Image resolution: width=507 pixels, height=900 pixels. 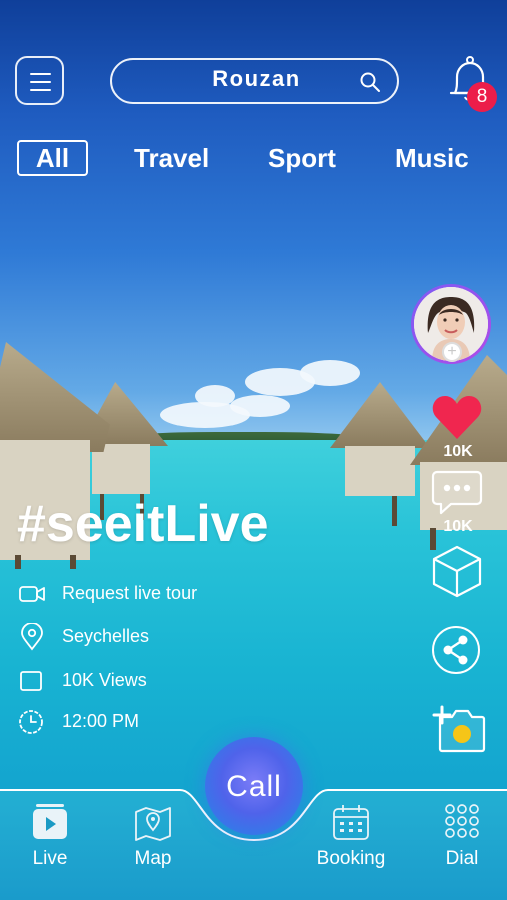 What do you see at coordinates (458, 526) in the screenshot?
I see `comments-count: 10K` at bounding box center [458, 526].